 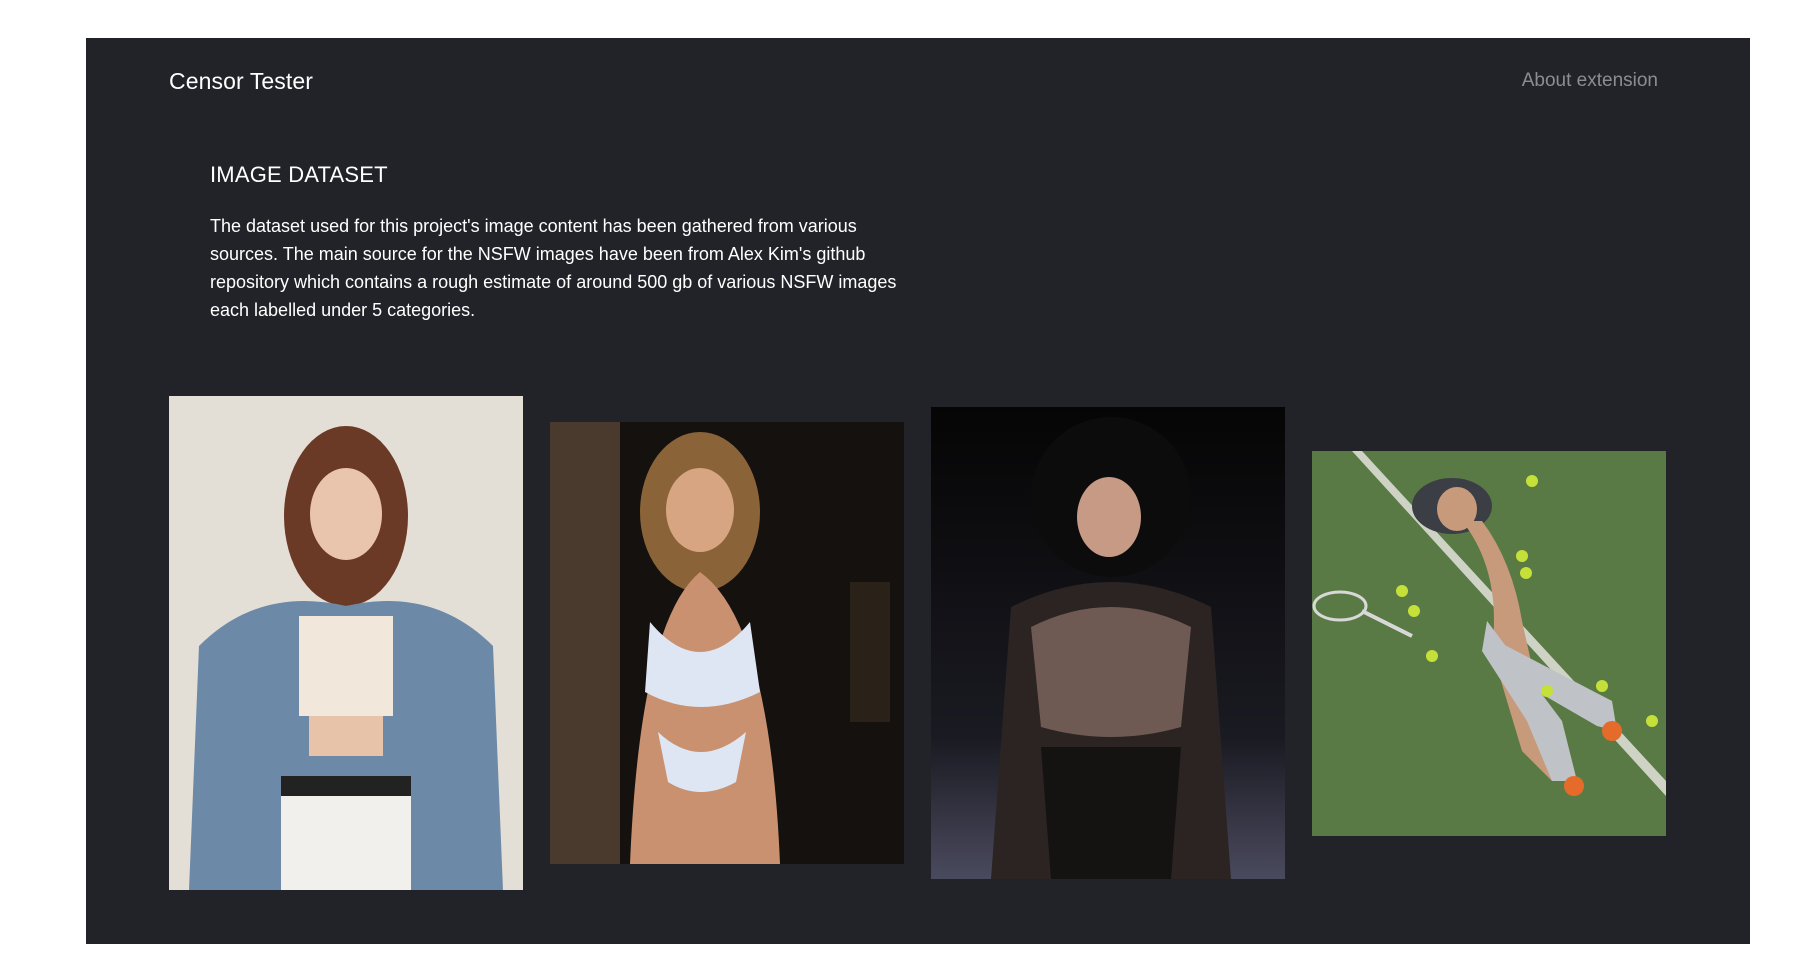 What do you see at coordinates (299, 174) in the screenshot?
I see `section-heading: IMAGE DATASET` at bounding box center [299, 174].